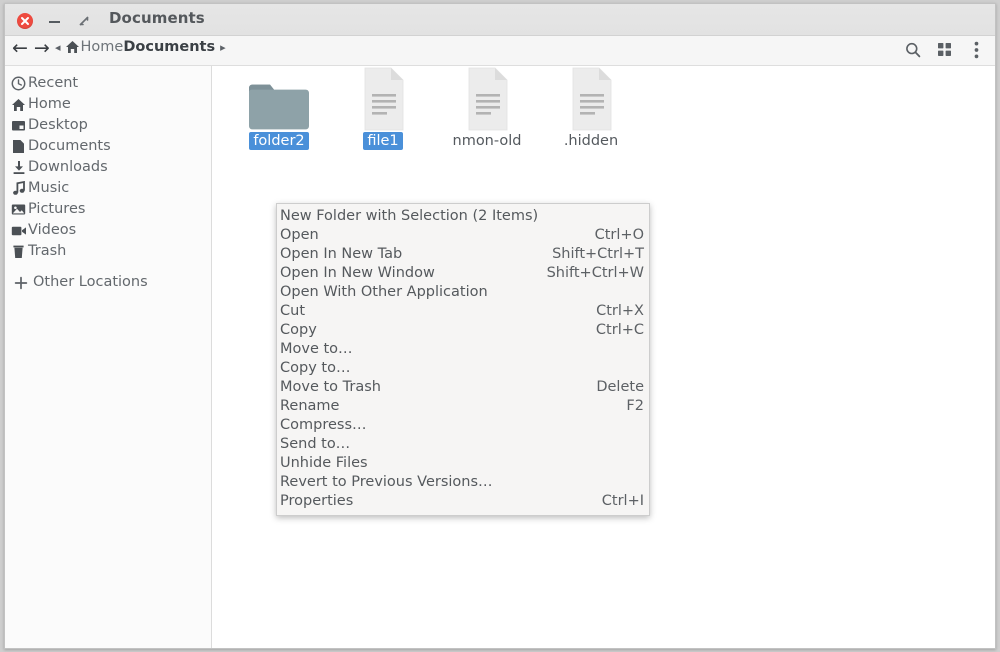  Describe the element at coordinates (976, 49) in the screenshot. I see `menu-icon` at that location.